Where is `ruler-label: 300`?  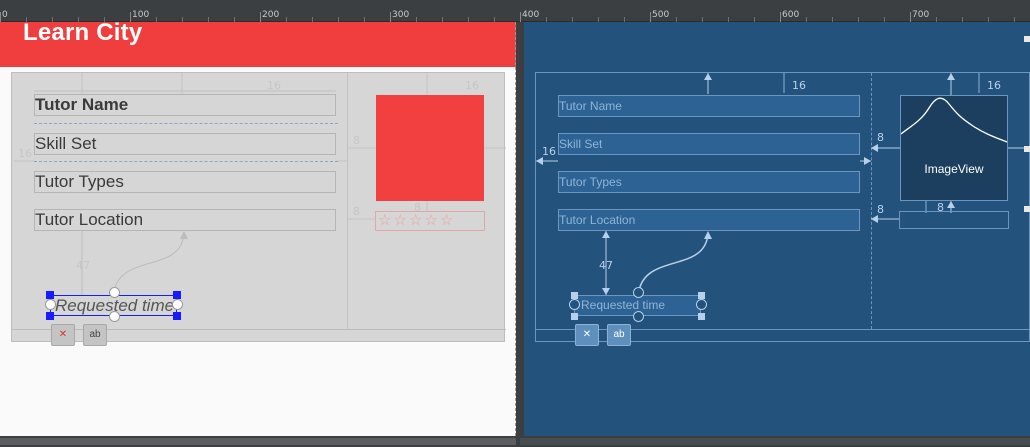 ruler-label: 300 is located at coordinates (401, 15).